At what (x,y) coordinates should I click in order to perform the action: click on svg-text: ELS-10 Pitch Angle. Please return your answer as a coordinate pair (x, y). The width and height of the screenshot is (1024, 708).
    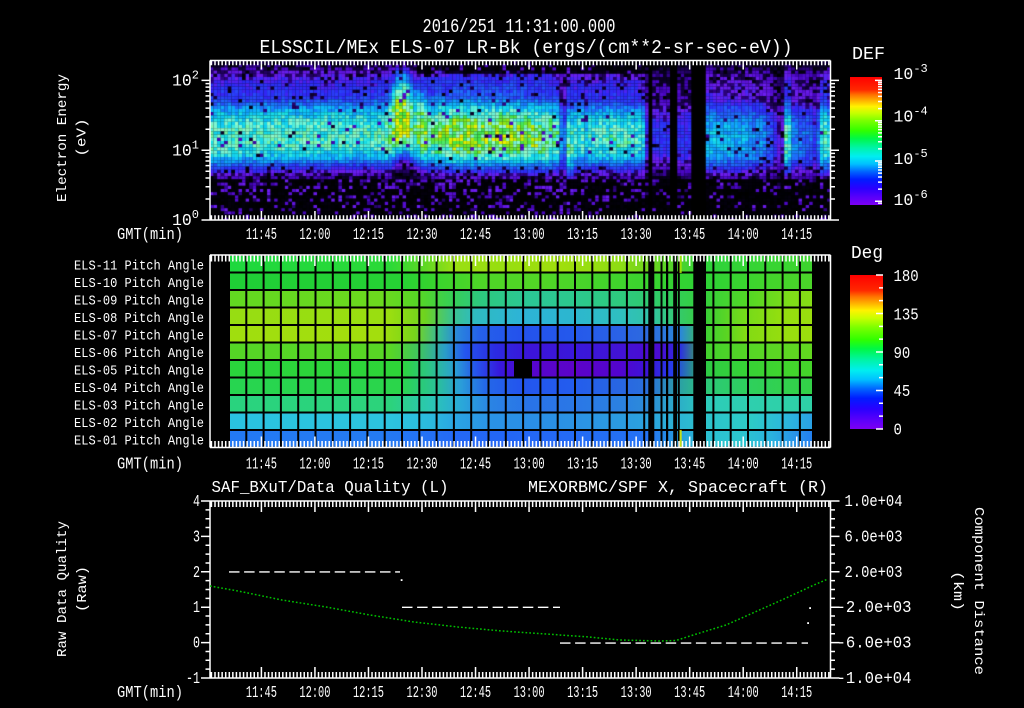
    Looking at the image, I should click on (139, 284).